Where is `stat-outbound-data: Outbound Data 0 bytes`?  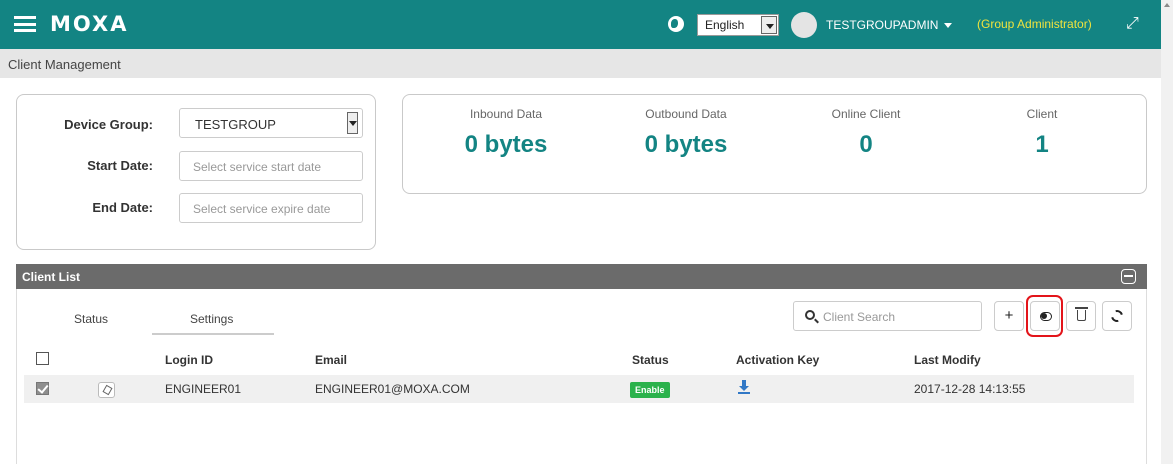
stat-outbound-data: Outbound Data 0 bytes is located at coordinates (686, 133).